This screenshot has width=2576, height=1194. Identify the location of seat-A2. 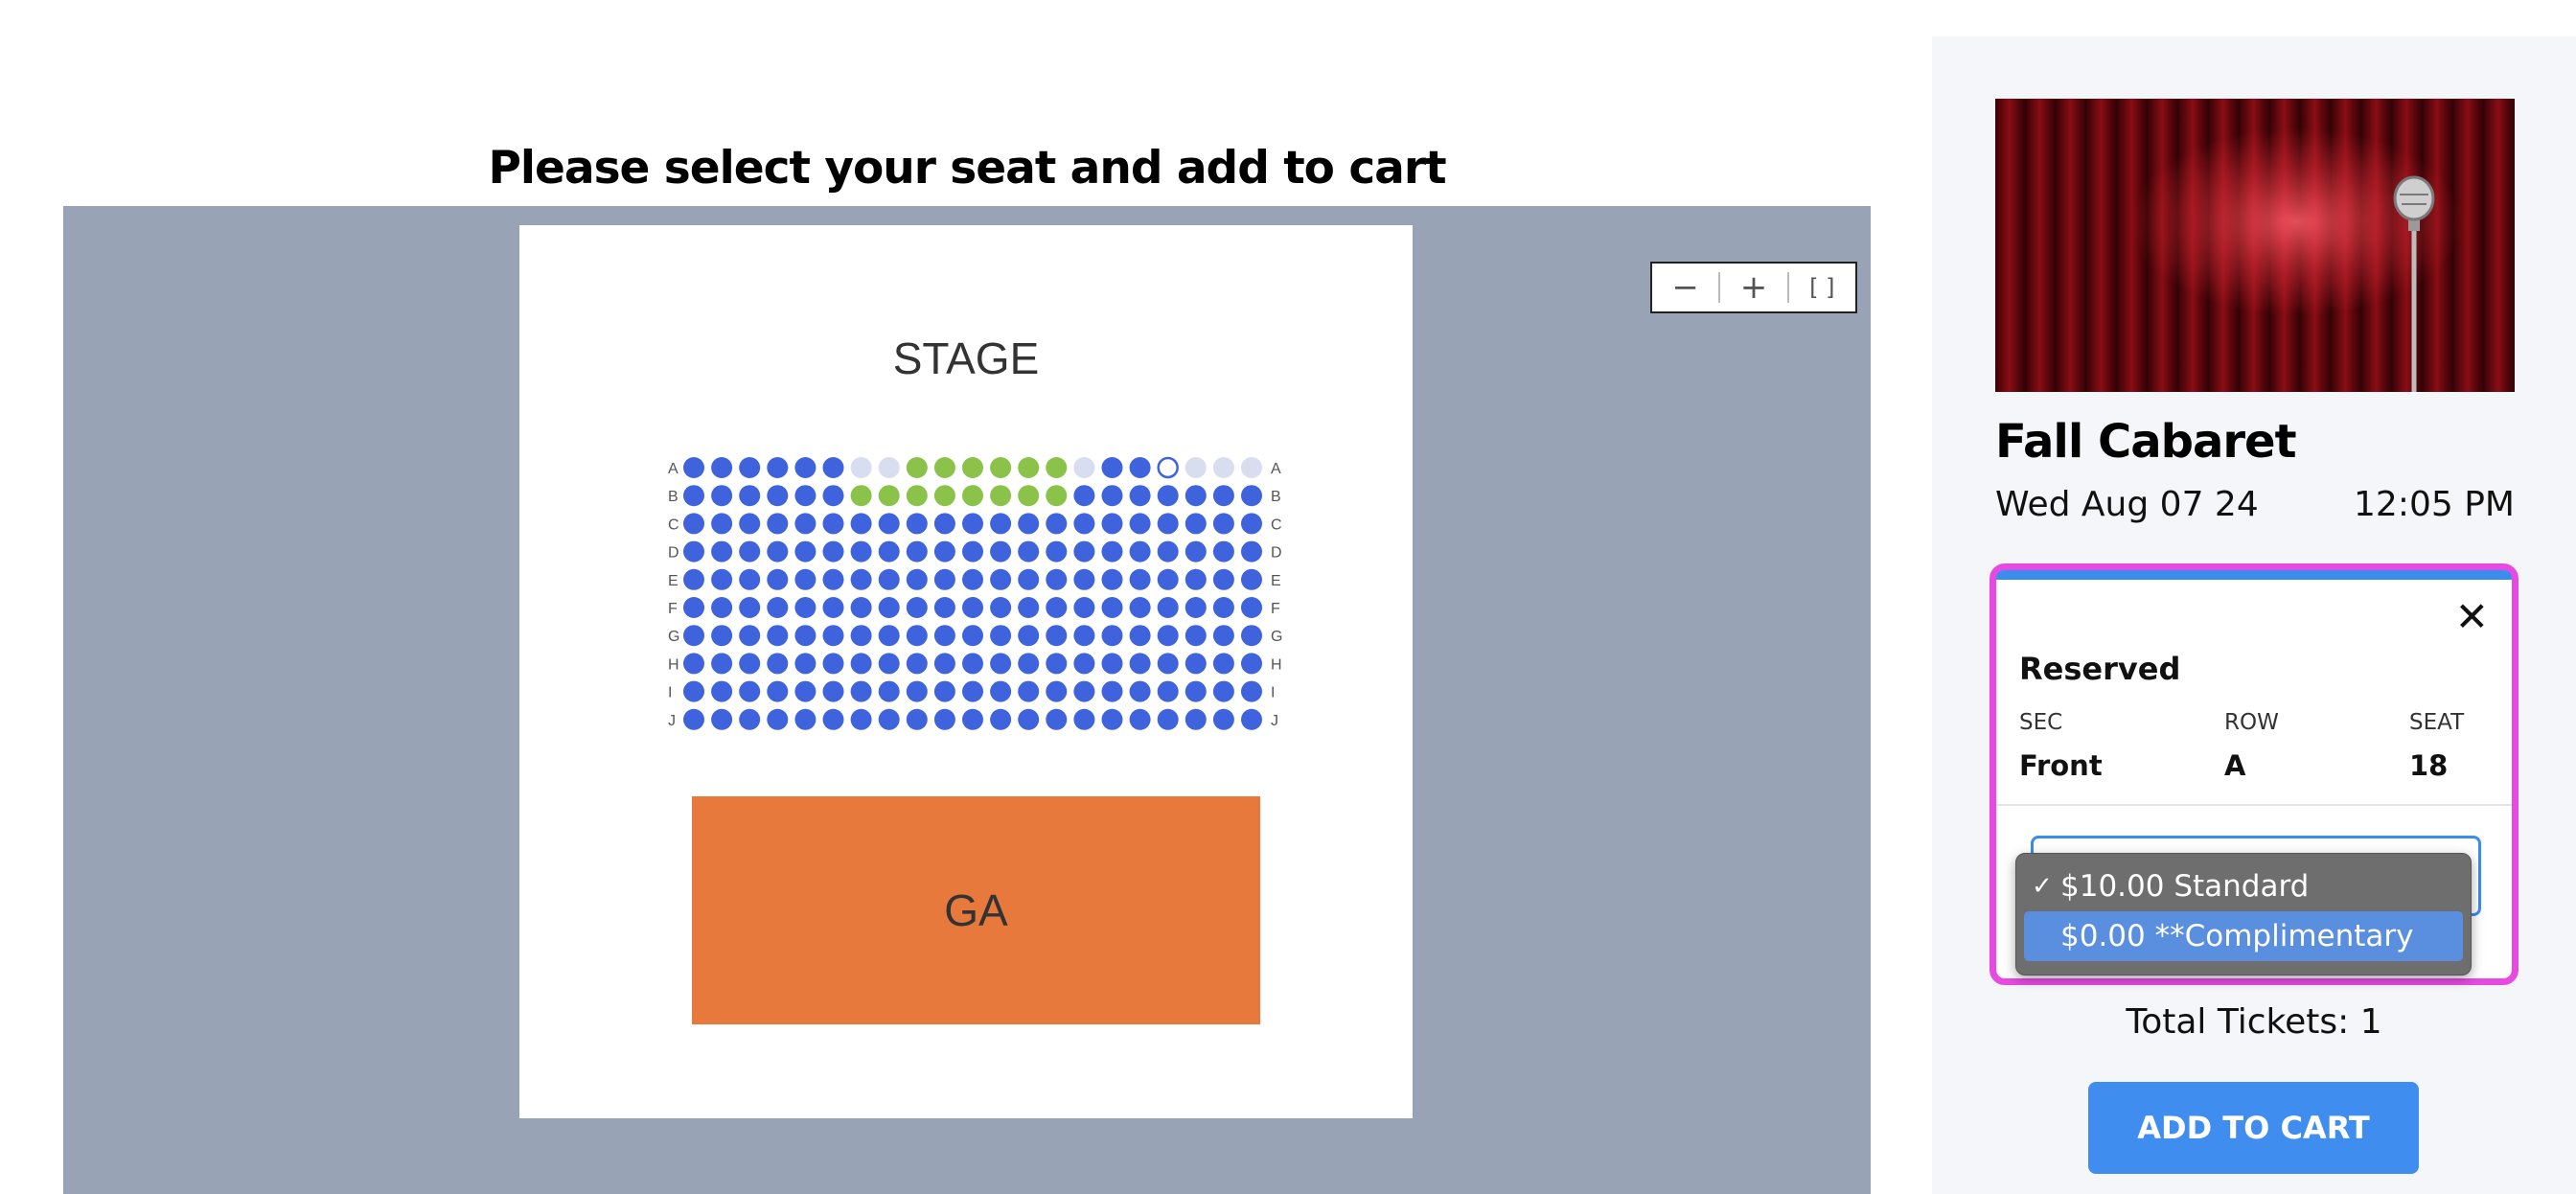
(722, 467).